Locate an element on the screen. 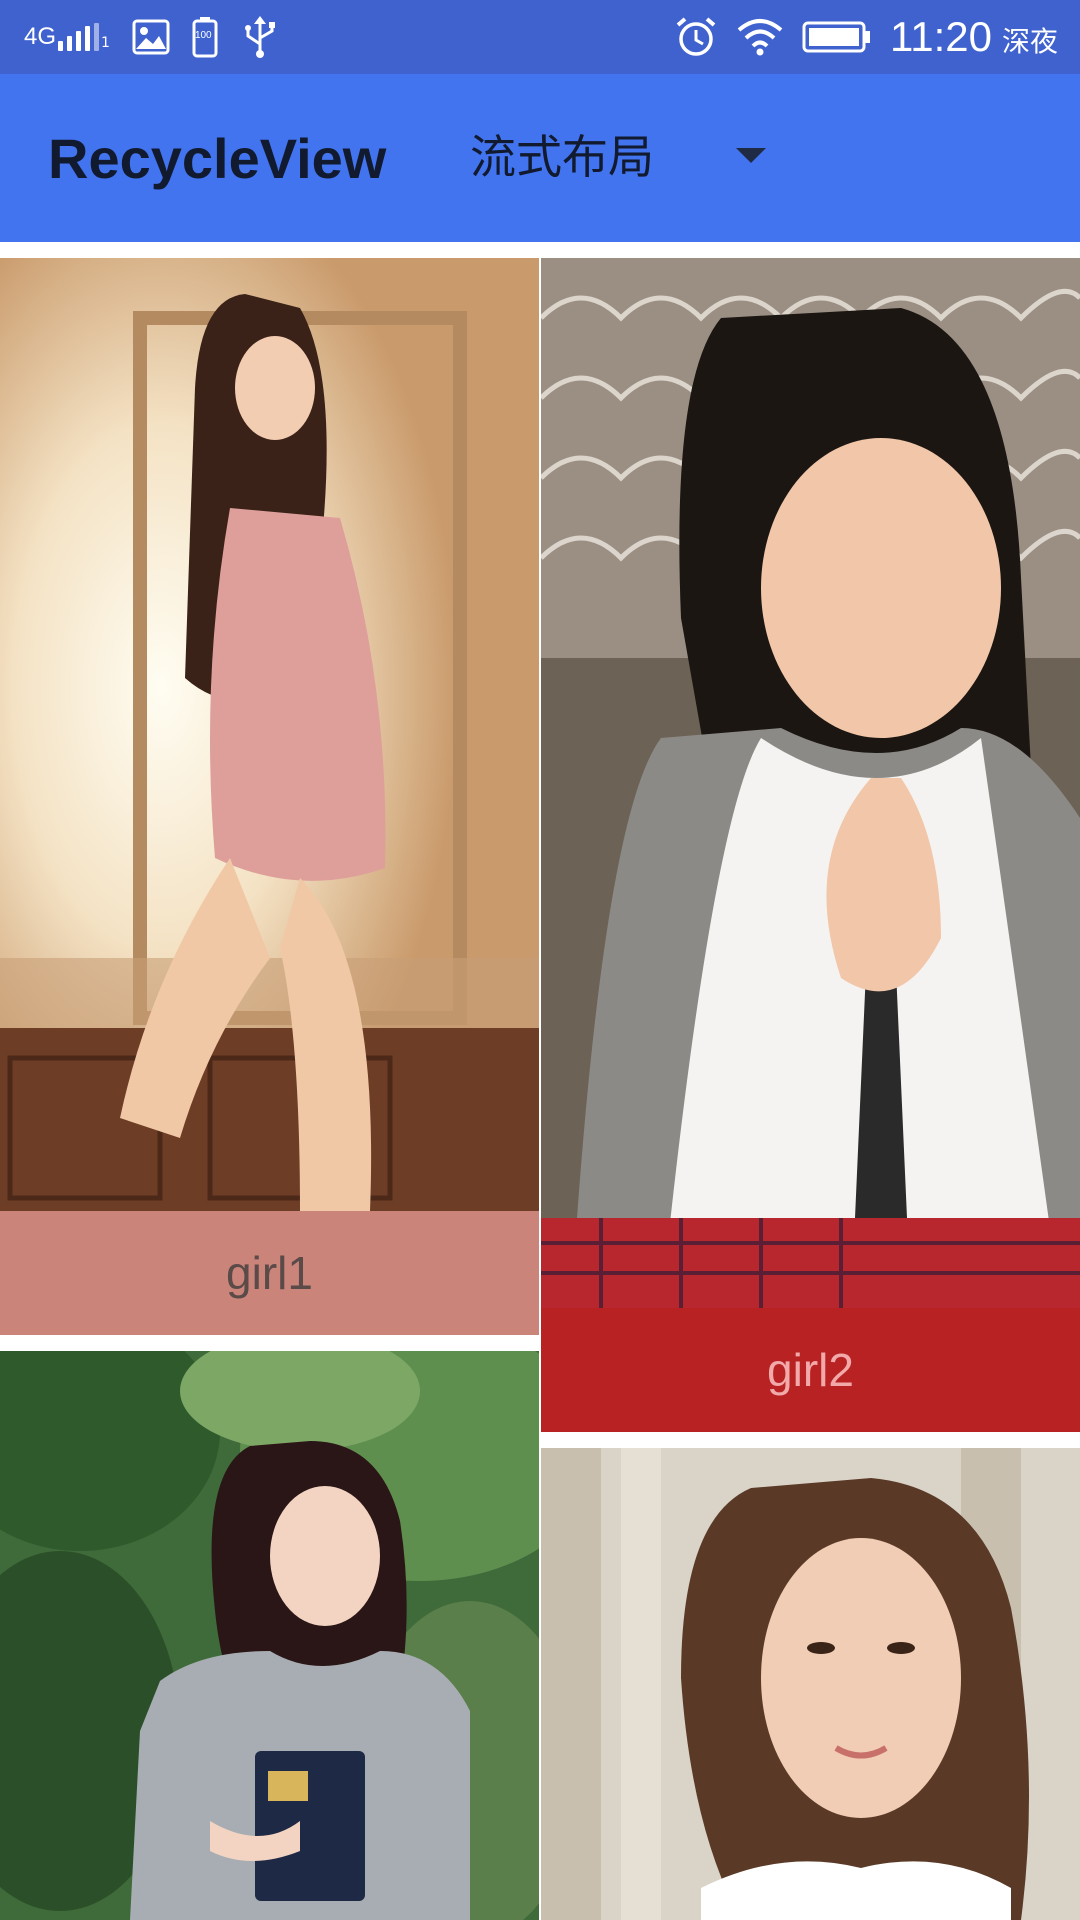 The width and height of the screenshot is (1080, 1920). layout-selector: 流式布局 is located at coordinates (630, 154).